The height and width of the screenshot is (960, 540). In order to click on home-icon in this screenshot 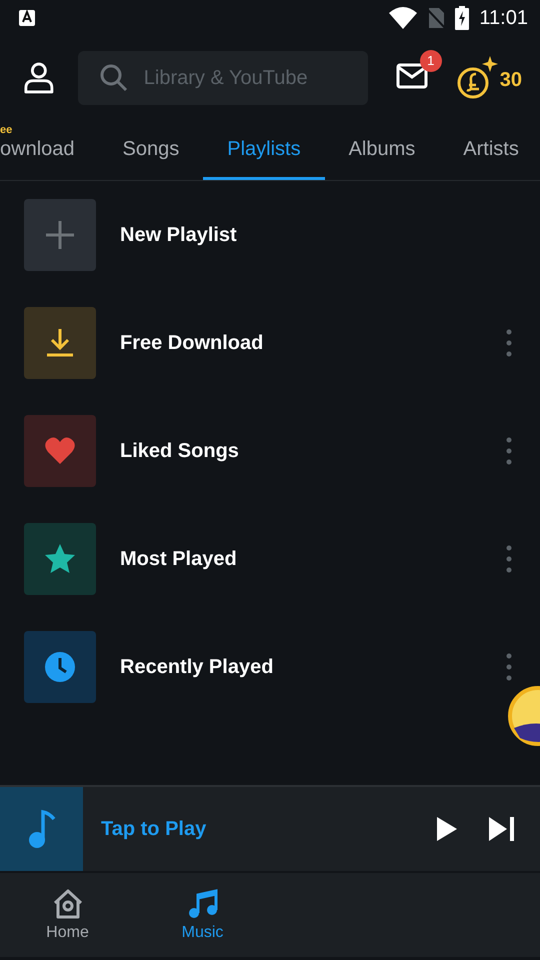, I will do `click(68, 904)`.